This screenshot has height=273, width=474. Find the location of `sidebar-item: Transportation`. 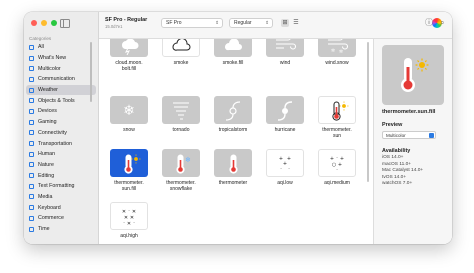

sidebar-item: Transportation is located at coordinates (61, 143).